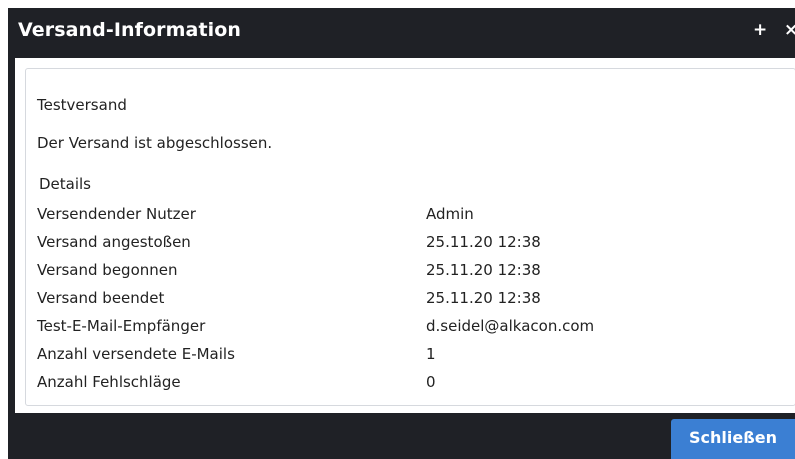 The width and height of the screenshot is (795, 459). I want to click on close-button: Schließen, so click(733, 439).